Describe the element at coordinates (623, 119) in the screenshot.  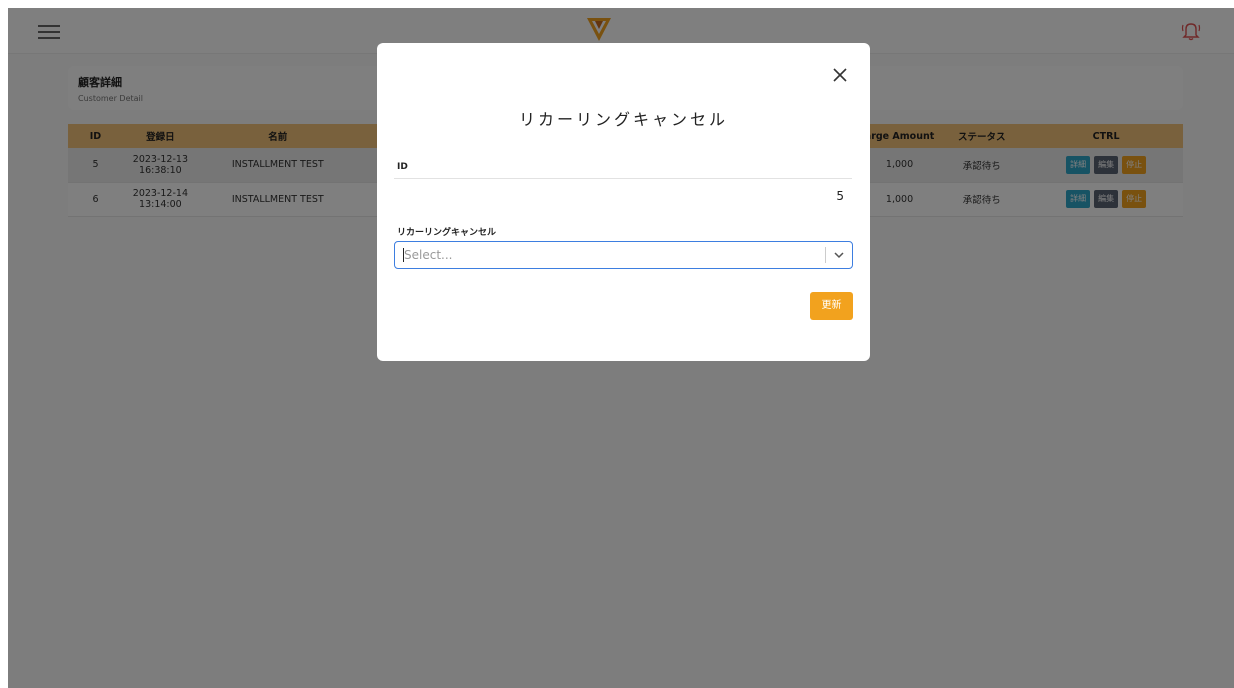
I see `modal-title: リカーリングキャンセル` at that location.